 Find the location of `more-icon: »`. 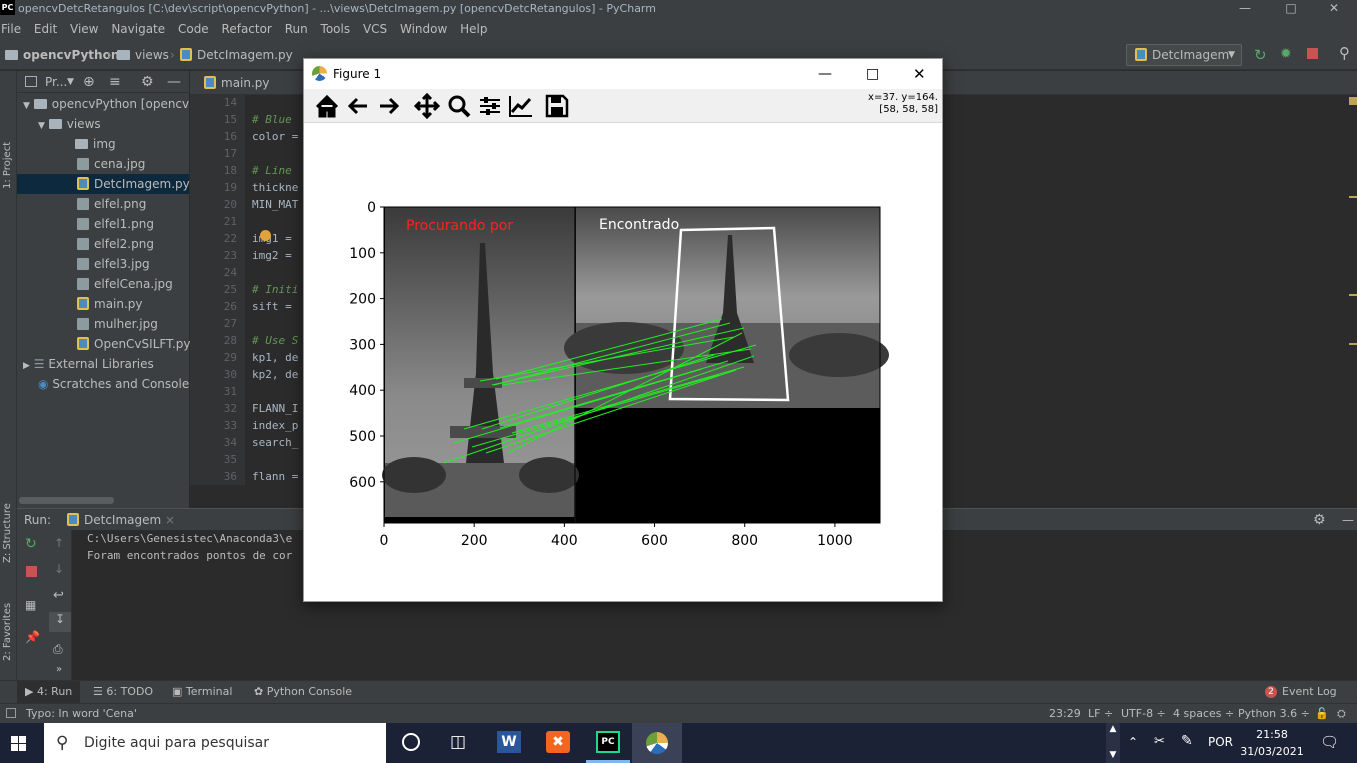

more-icon: » is located at coordinates (59, 669).